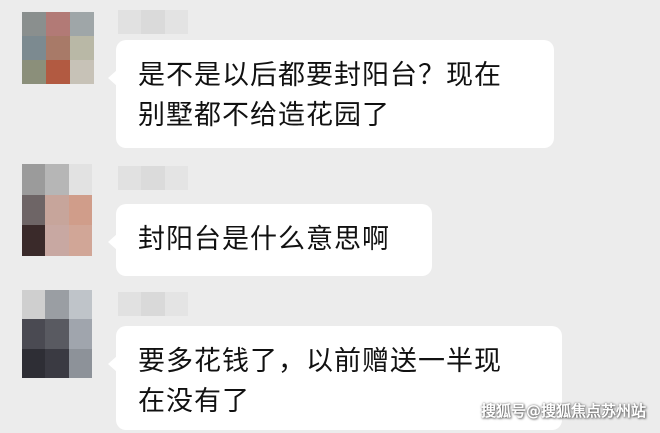 This screenshot has width=660, height=433. I want to click on message-bubble: 封阳台是什么意思啊, so click(270, 240).